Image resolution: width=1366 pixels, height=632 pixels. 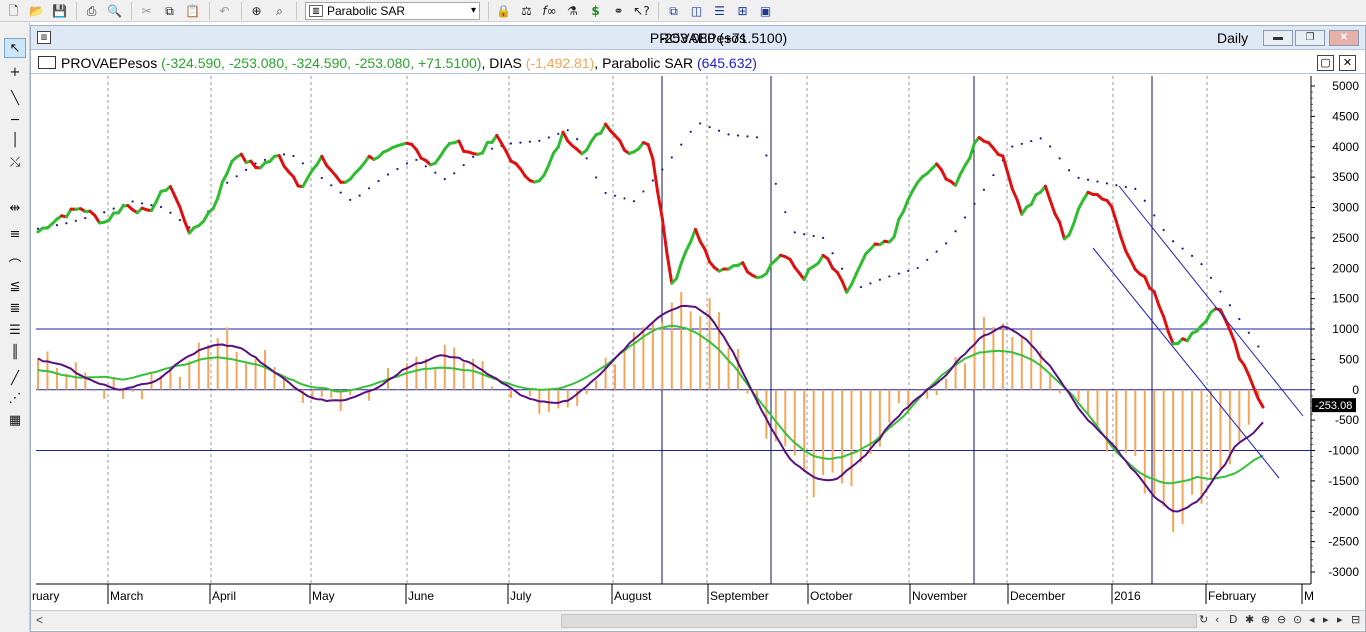 I want to click on grid-tool-icon: ▦, so click(x=15, y=420).